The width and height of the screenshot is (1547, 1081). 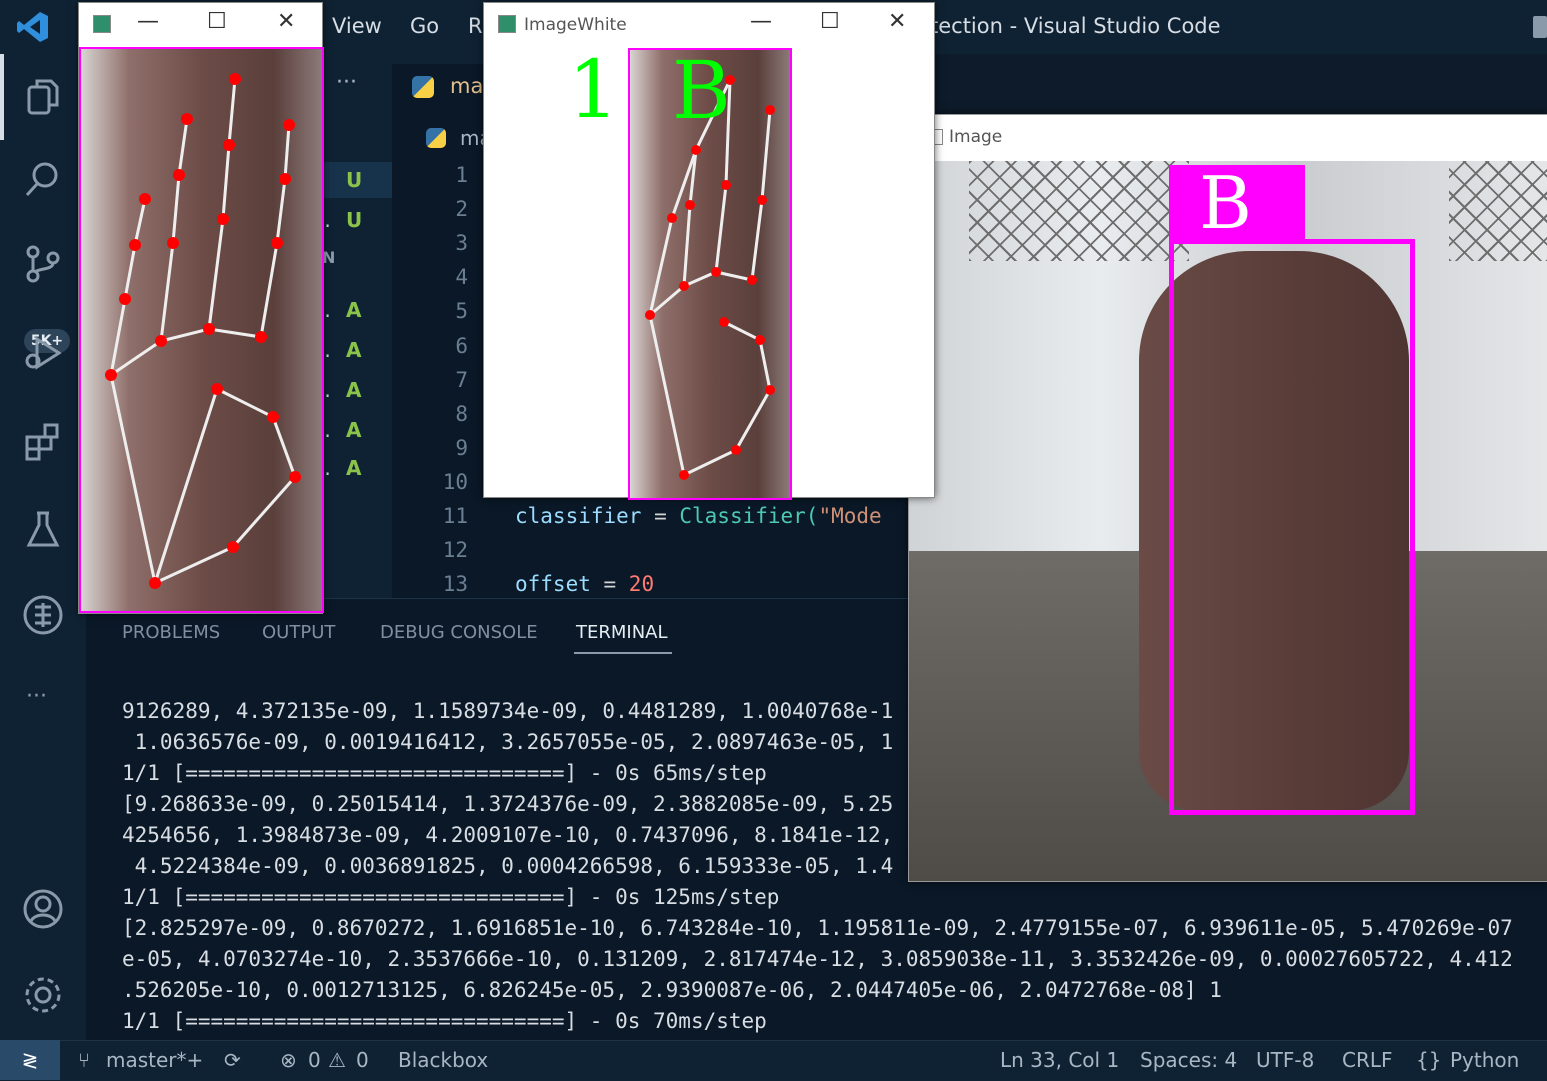 I want to click on tab-output: OUTPUT, so click(x=298, y=632).